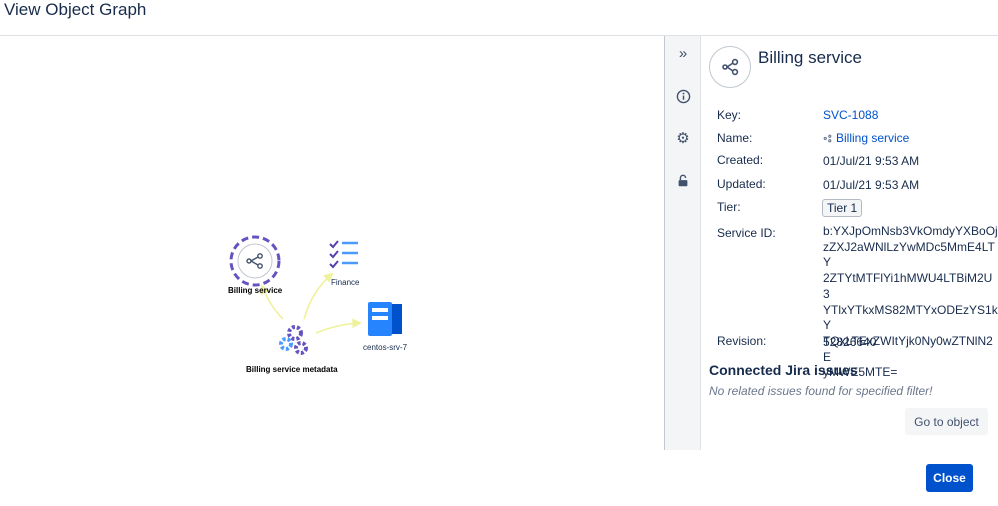  Describe the element at coordinates (746, 233) in the screenshot. I see `service-id-label: Service ID:` at that location.